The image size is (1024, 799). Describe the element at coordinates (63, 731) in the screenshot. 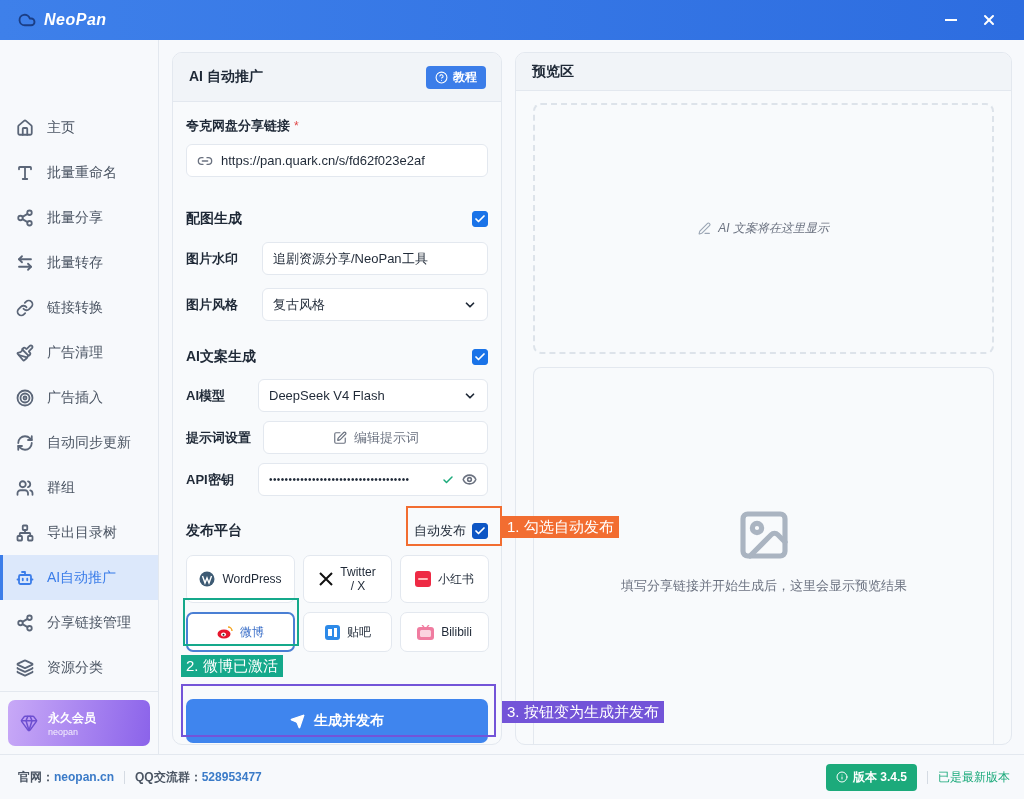

I see `membership-username: neopan` at that location.